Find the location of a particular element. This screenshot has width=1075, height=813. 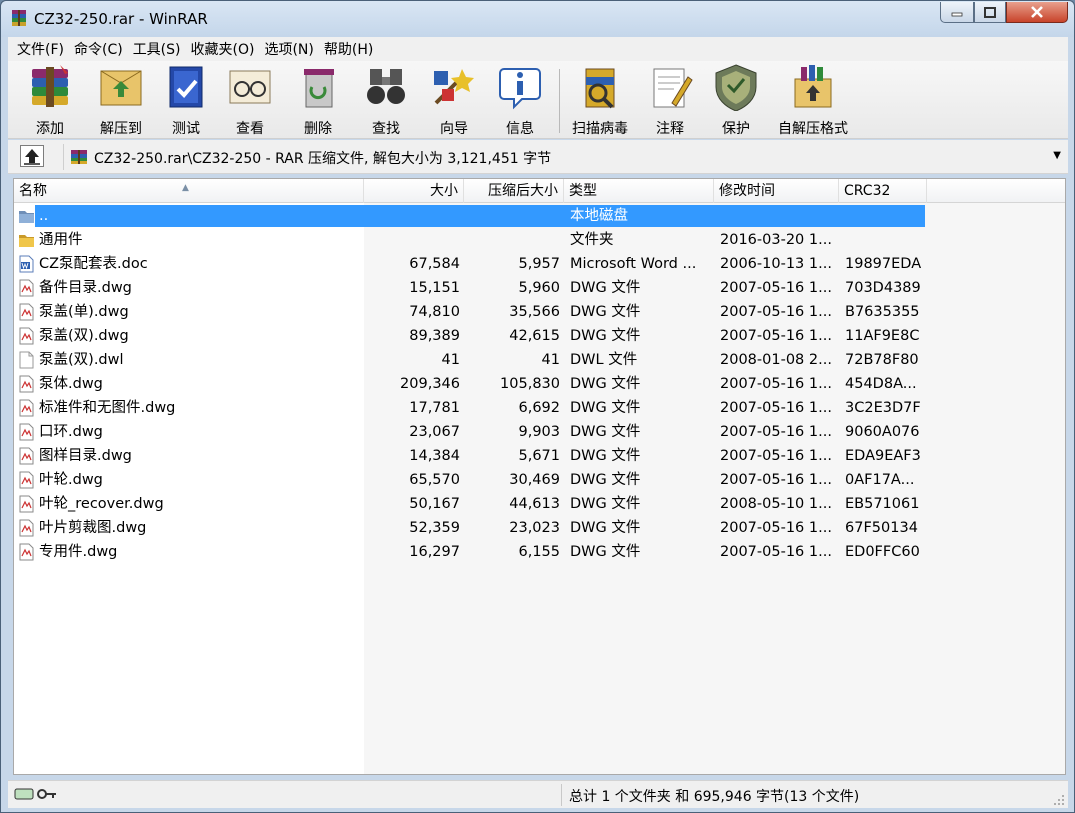

menu-tools: 工具(S) is located at coordinates (157, 49).